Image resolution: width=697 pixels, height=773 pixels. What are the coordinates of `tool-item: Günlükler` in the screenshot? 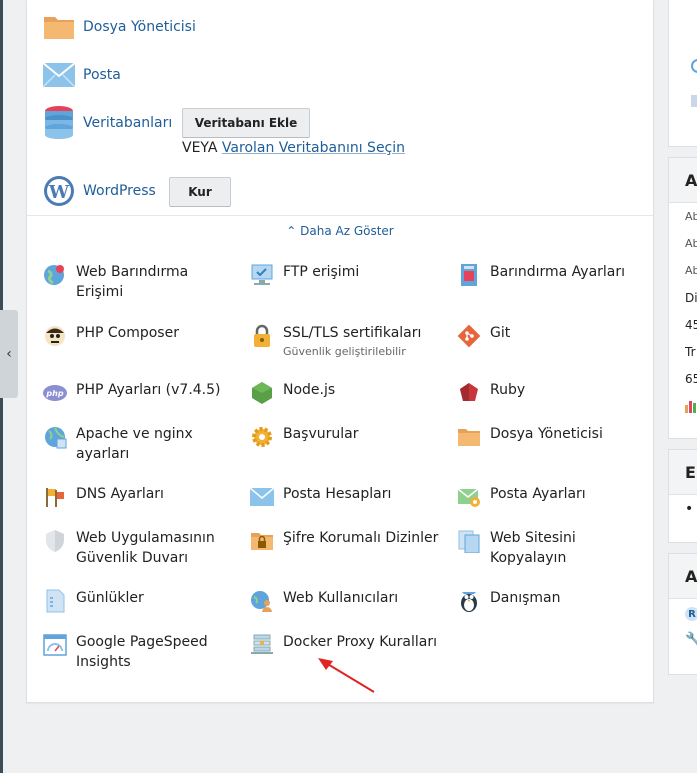 It's located at (140, 600).